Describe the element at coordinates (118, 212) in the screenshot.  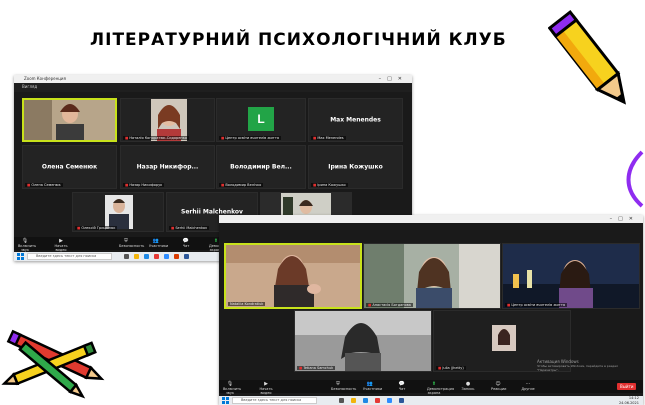
I see `video-tile: ■Олексій Грицанюк` at that location.